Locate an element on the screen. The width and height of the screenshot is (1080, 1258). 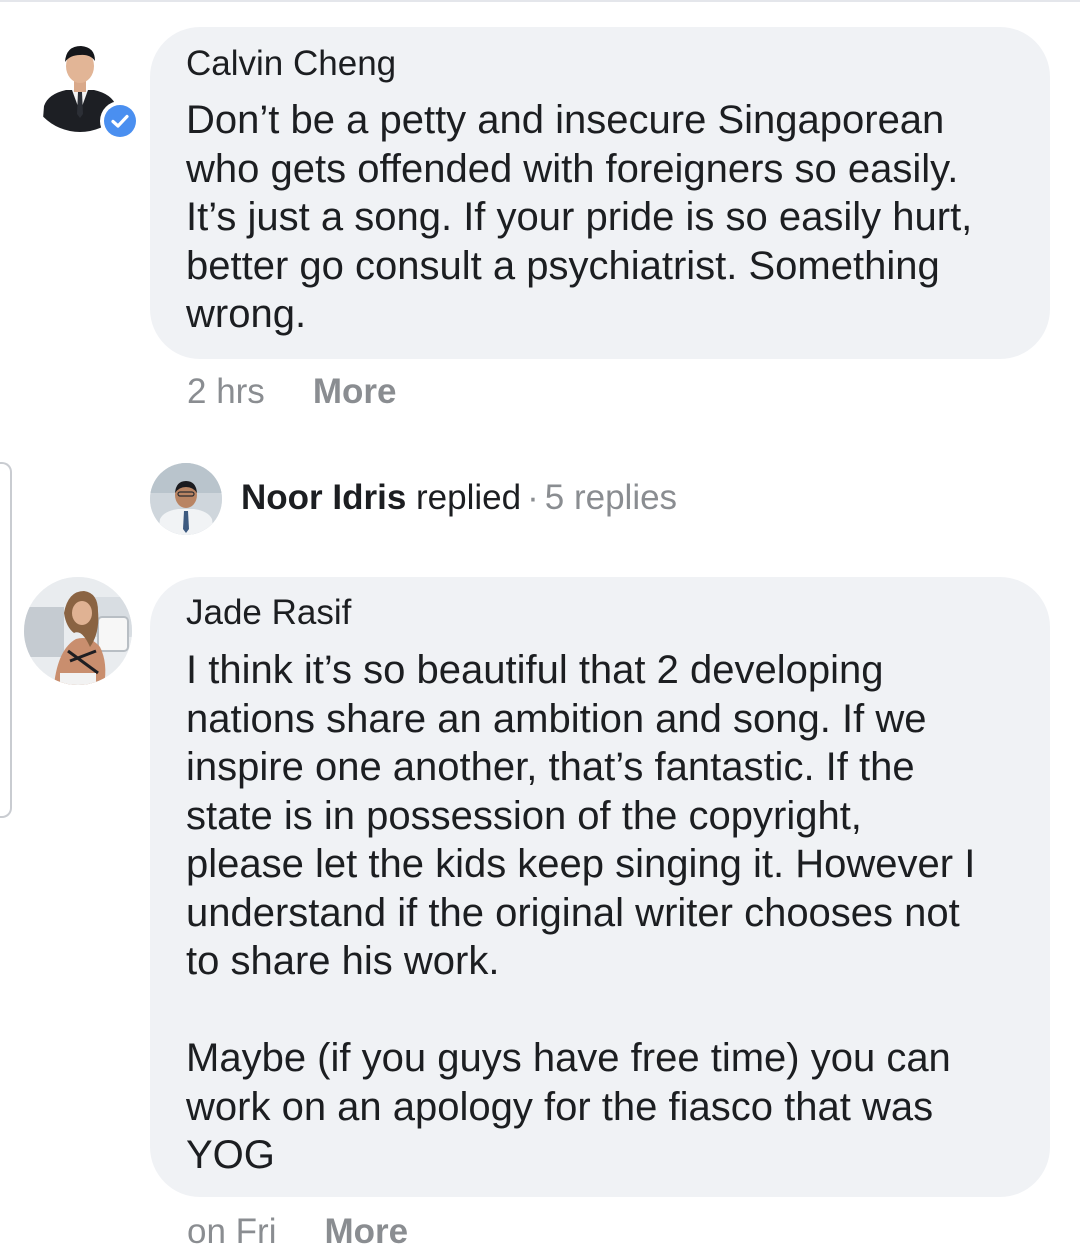
comment-meta: 2 hrs More is located at coordinates (291, 392).